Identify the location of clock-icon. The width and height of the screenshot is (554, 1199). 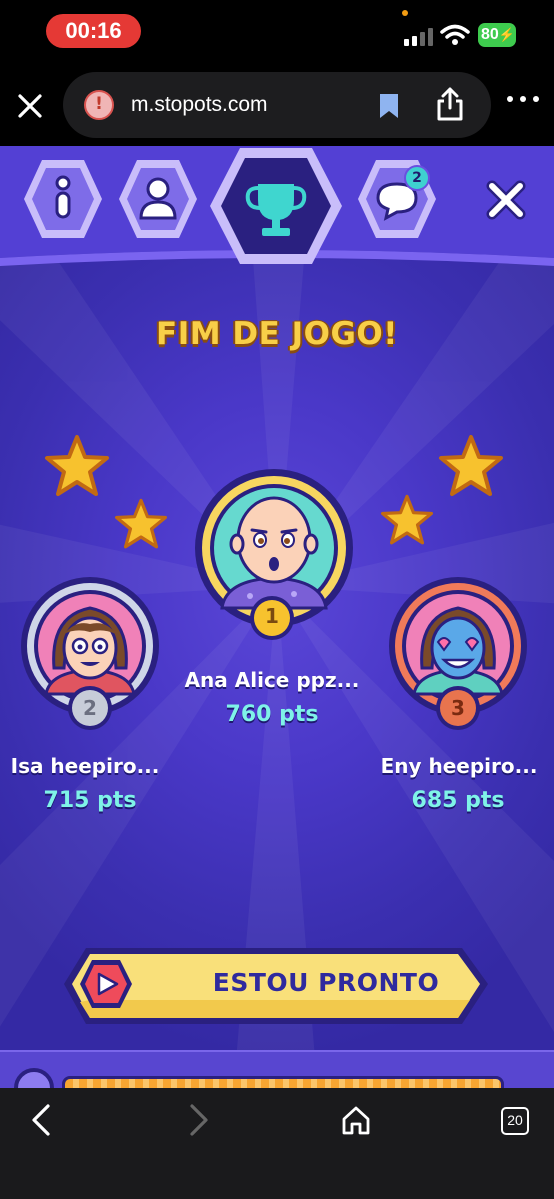
(34, 1078).